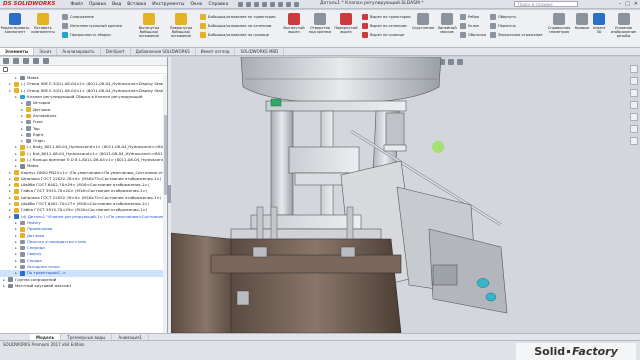 The width and height of the screenshot is (640, 360). Describe the element at coordinates (423, 21) in the screenshot. I see `fillet-button: Скругление` at that location.